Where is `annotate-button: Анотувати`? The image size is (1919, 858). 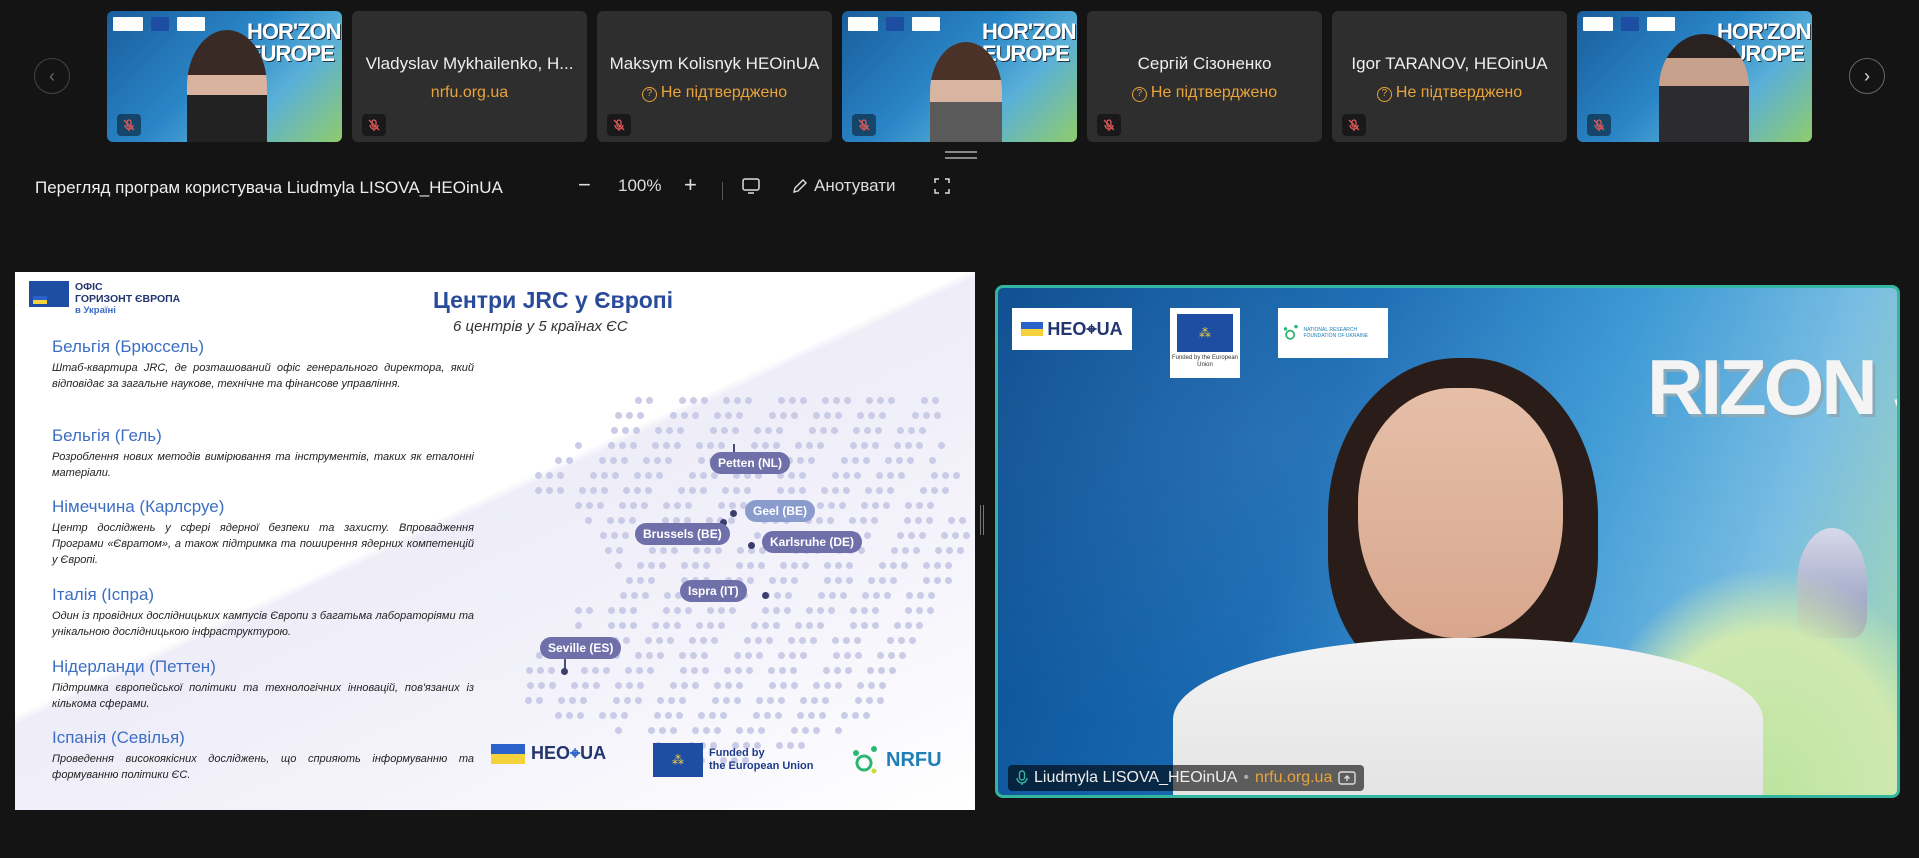 annotate-button: Анотувати is located at coordinates (844, 186).